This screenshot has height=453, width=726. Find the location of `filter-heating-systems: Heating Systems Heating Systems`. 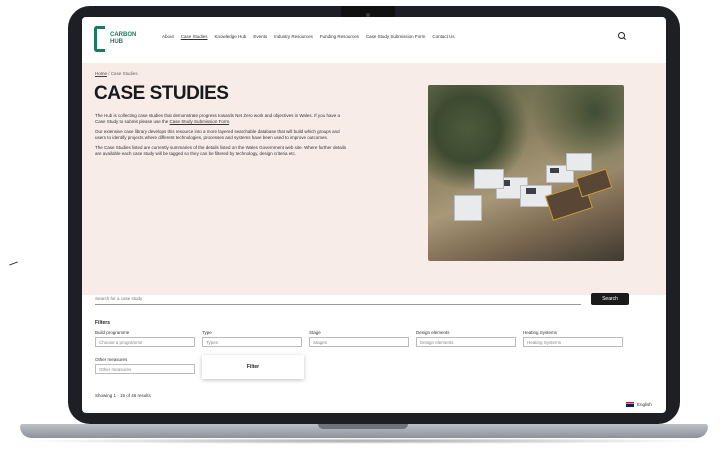

filter-heating-systems: Heating Systems Heating Systems is located at coordinates (573, 338).